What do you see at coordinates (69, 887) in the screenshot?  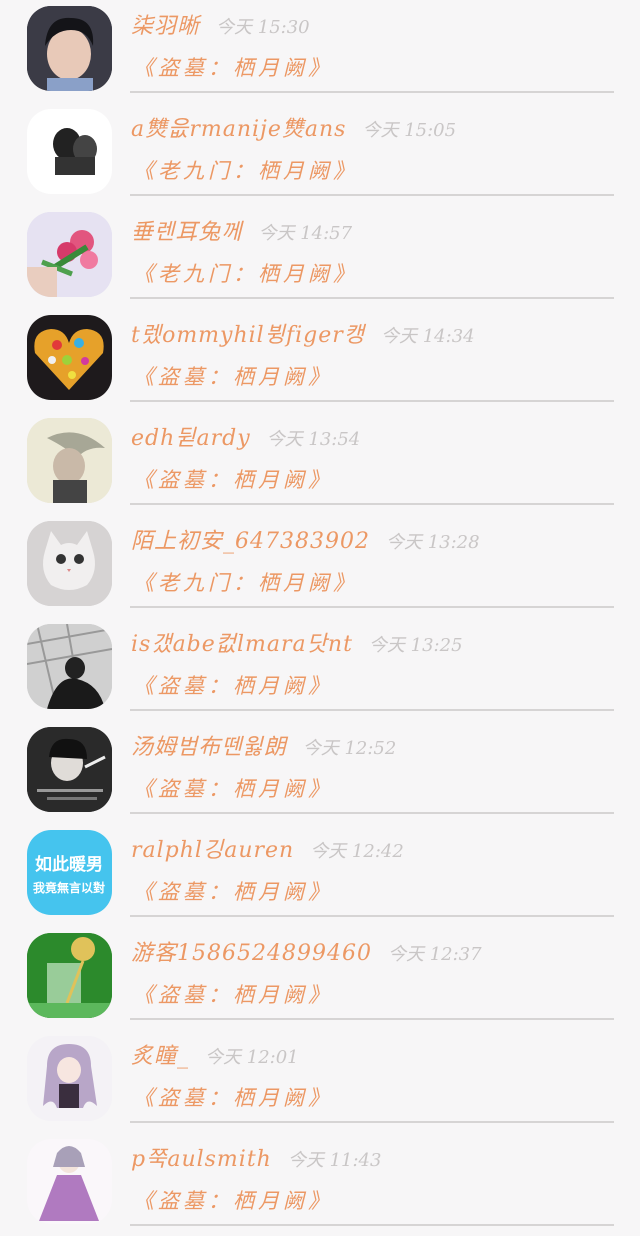 I see `svg-text: 我竟無言以對` at bounding box center [69, 887].